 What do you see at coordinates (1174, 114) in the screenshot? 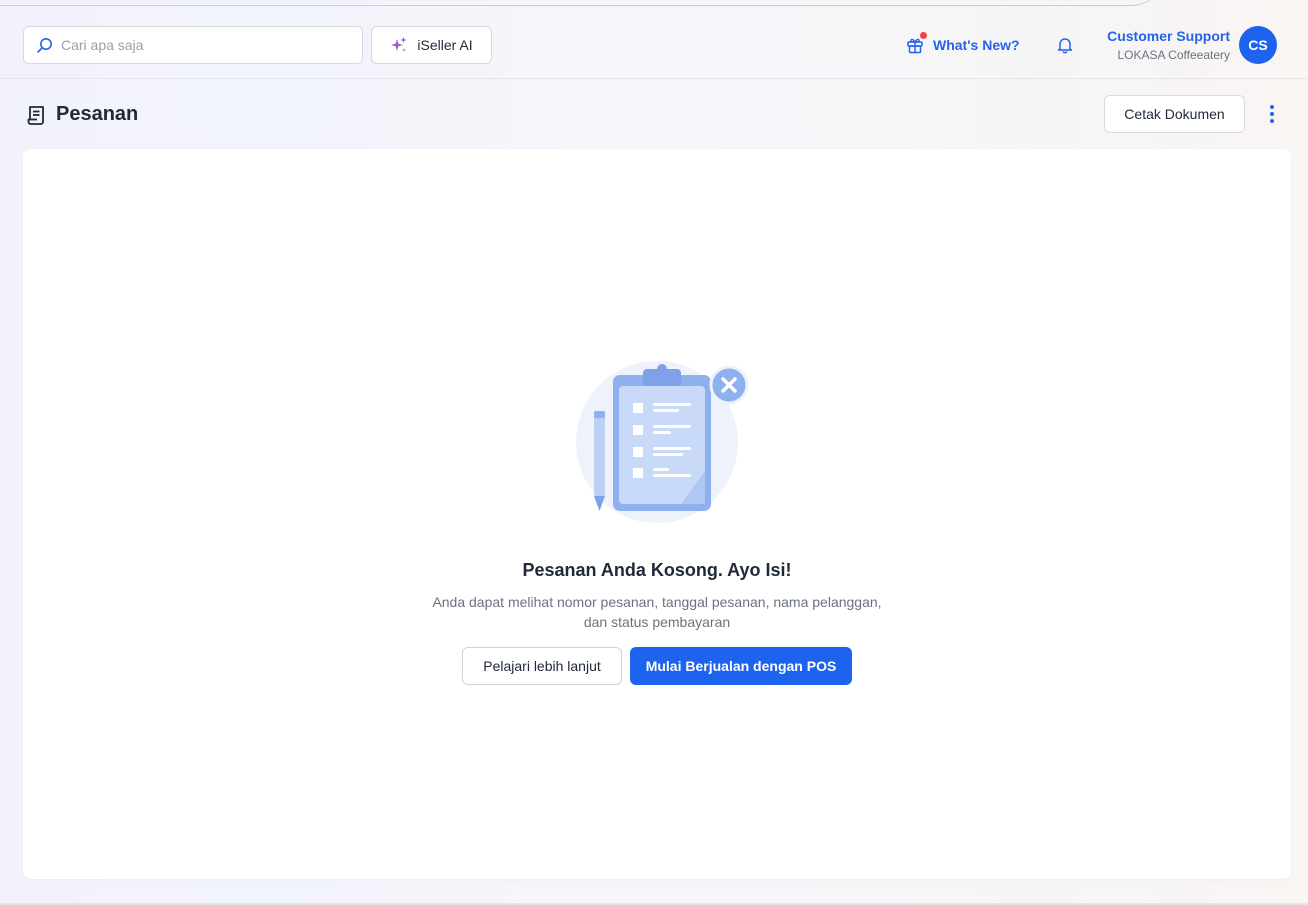
I see `print-document-button: Cetak Dokumen` at bounding box center [1174, 114].